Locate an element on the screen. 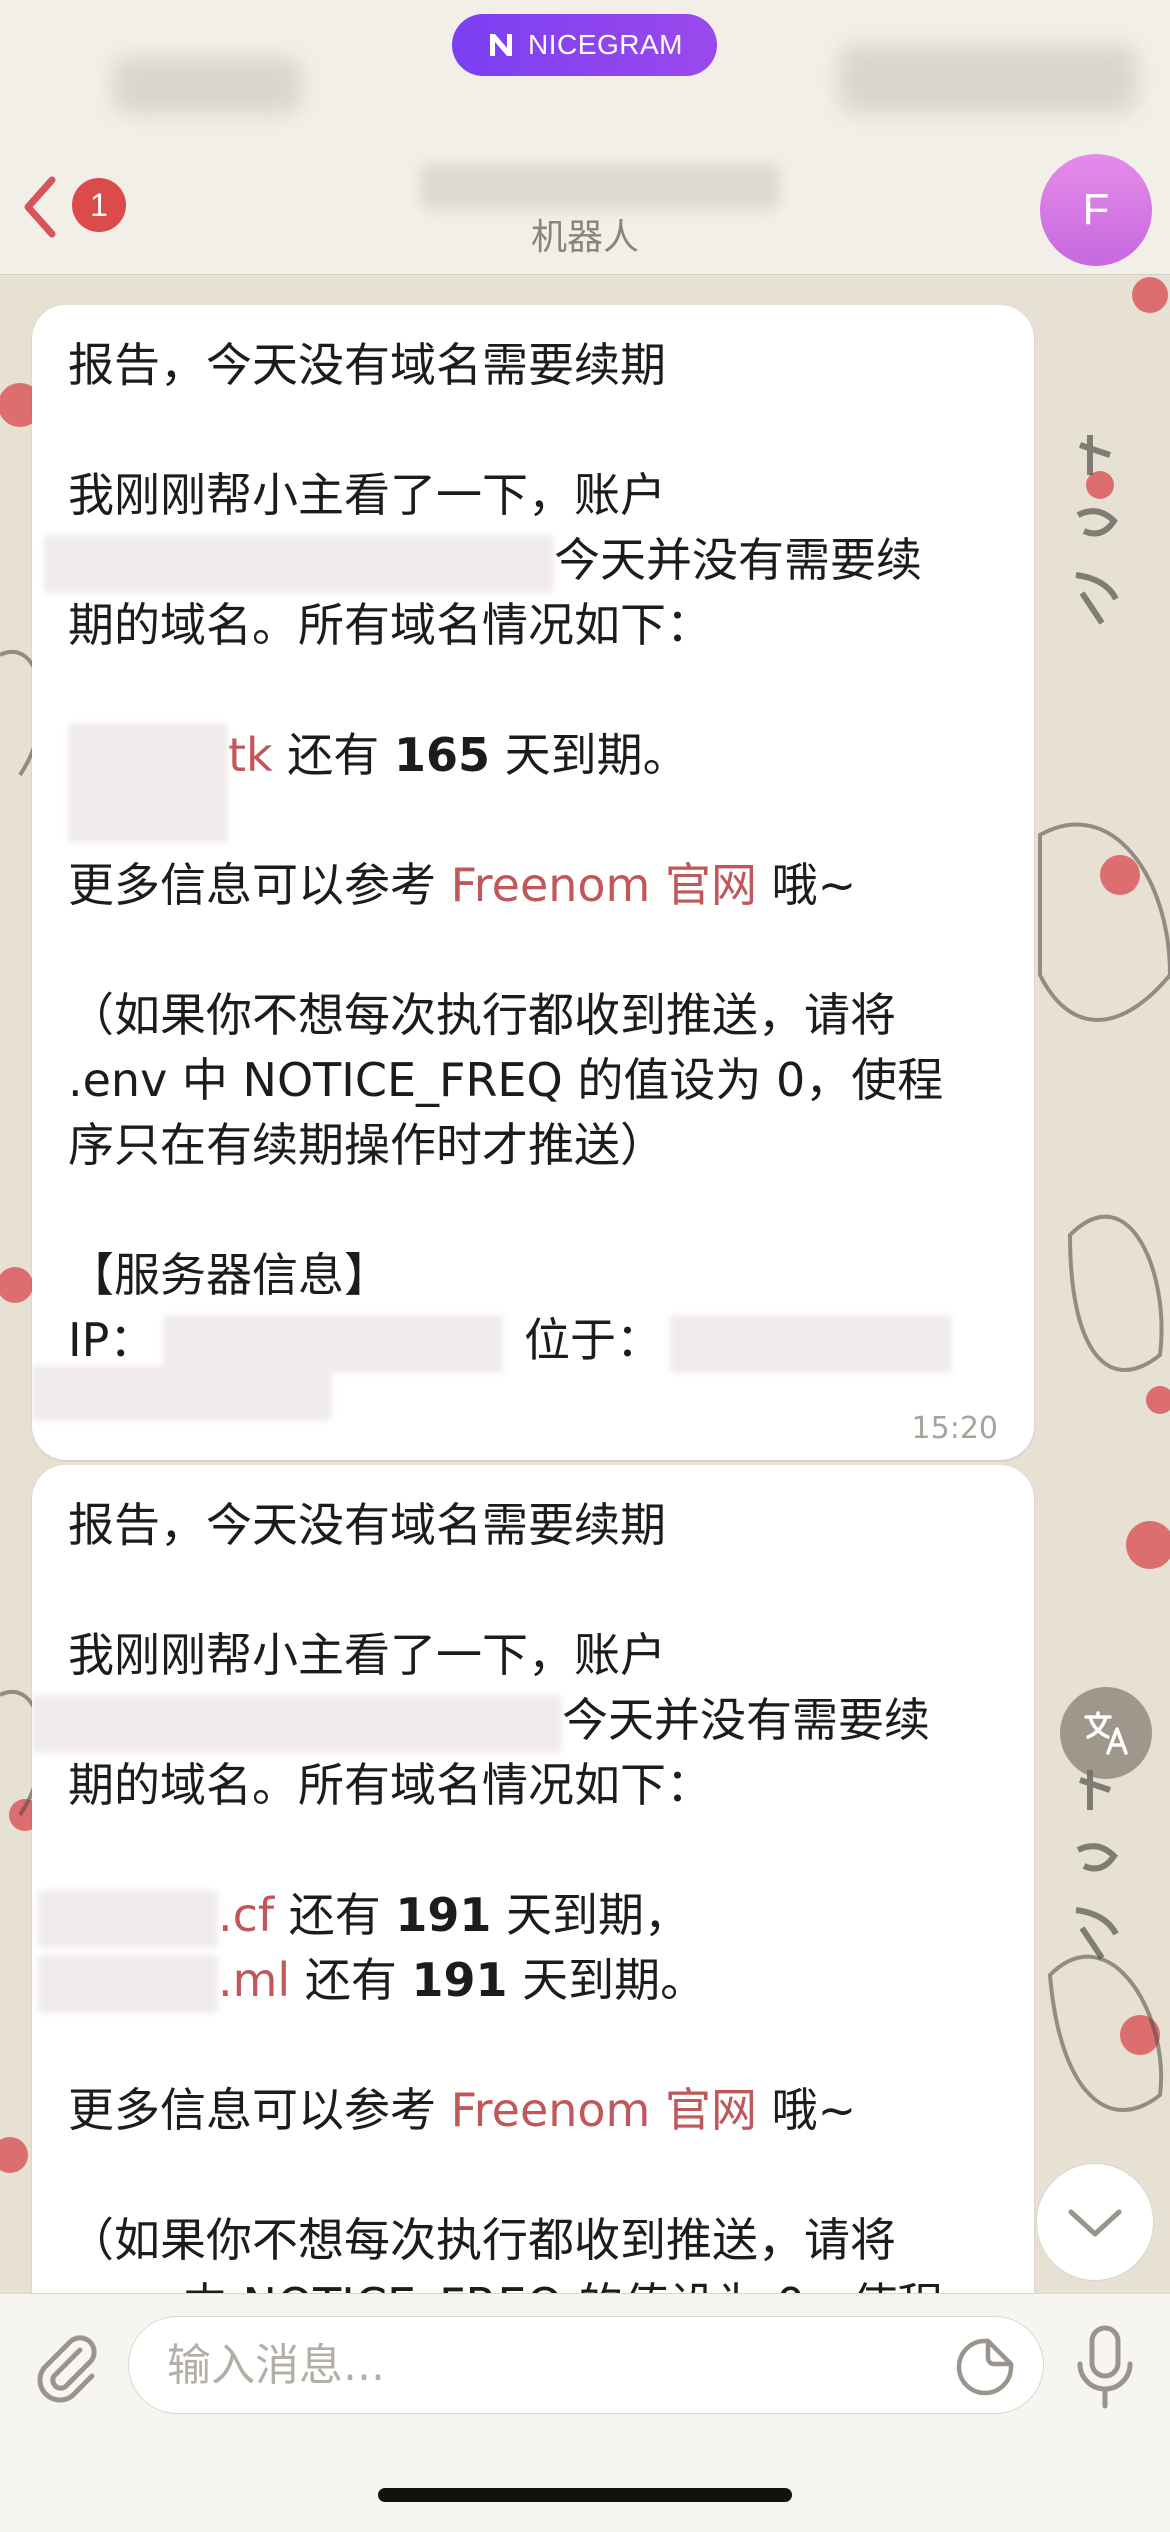 The height and width of the screenshot is (2532, 1170). chat-title-redacted is located at coordinates (600, 187).